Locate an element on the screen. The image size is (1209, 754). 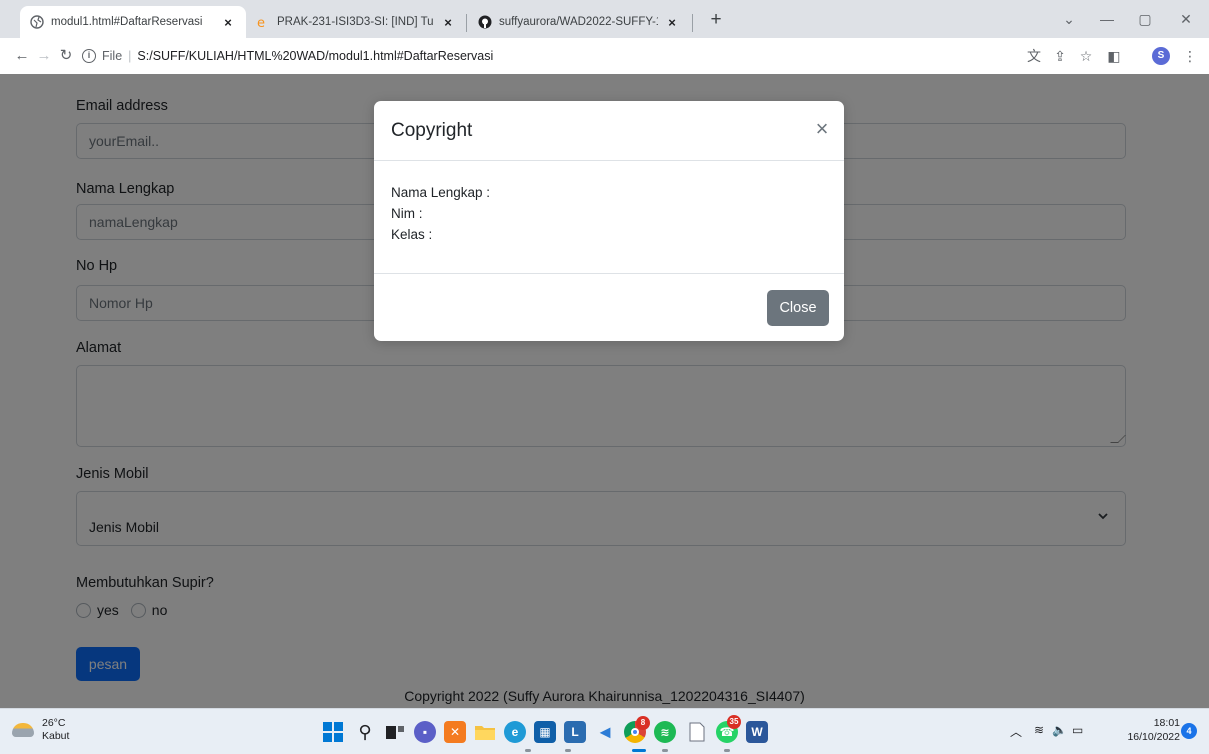
whatsapp-badge: 35 is located at coordinates (734, 722).